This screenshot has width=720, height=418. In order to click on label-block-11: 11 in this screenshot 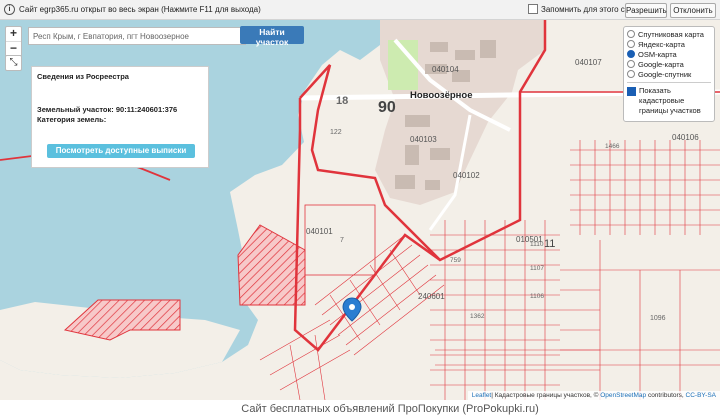, I will do `click(549, 244)`.